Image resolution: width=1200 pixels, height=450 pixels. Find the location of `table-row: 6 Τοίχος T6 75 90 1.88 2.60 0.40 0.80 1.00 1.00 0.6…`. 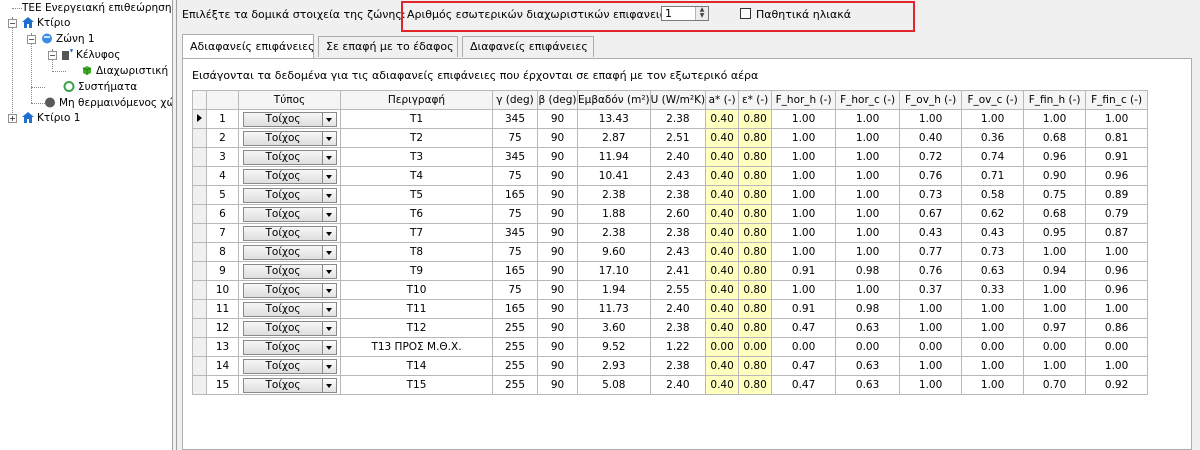

table-row: 6 Τοίχος T6 75 90 1.88 2.60 0.40 0.80 1.00 1.00 0.6… is located at coordinates (670, 214).